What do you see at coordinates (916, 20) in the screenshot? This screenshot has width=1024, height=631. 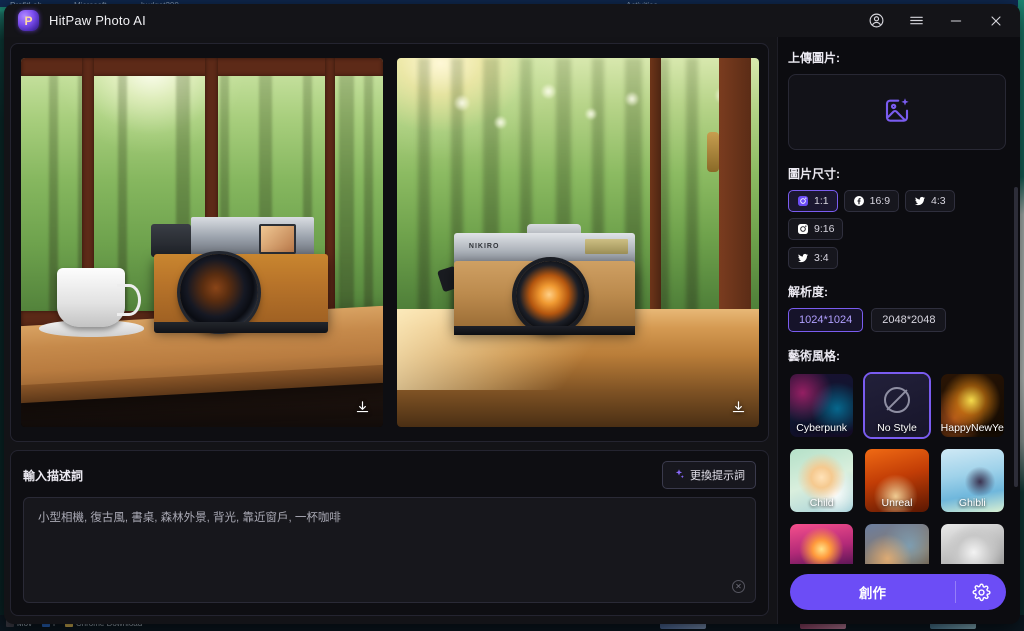 I see `hamburger-menu-icon` at bounding box center [916, 20].